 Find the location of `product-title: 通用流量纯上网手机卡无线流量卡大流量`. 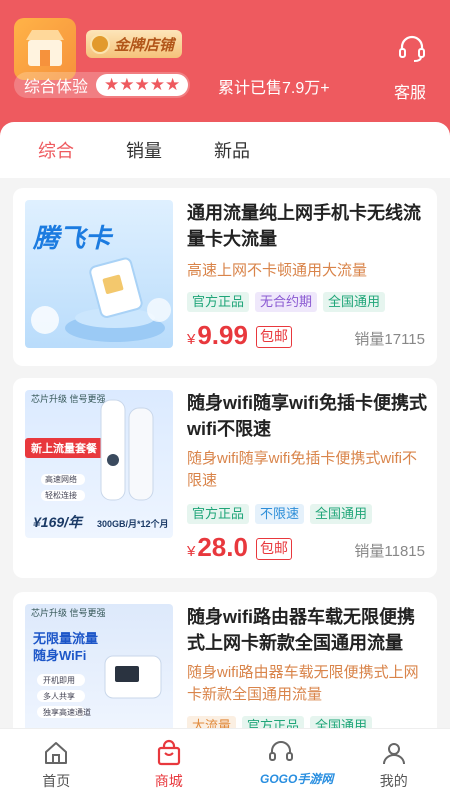

product-title: 通用流量纯上网手机卡无线流量卡大流量 is located at coordinates (304, 226).